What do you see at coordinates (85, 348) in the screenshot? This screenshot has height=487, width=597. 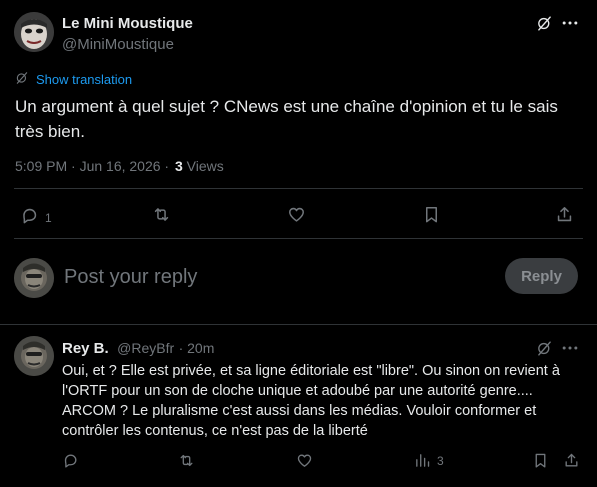 I see `reply-author-name: Rey B.` at bounding box center [85, 348].